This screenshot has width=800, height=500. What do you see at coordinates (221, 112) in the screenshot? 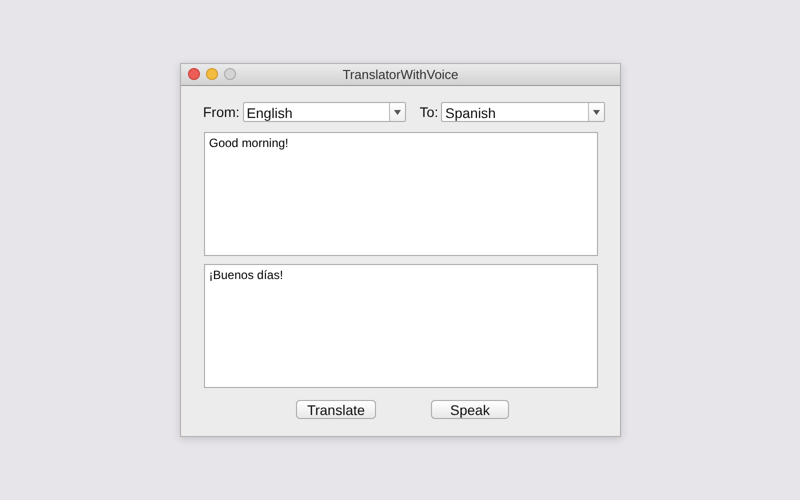
I see `field-label: From:` at bounding box center [221, 112].